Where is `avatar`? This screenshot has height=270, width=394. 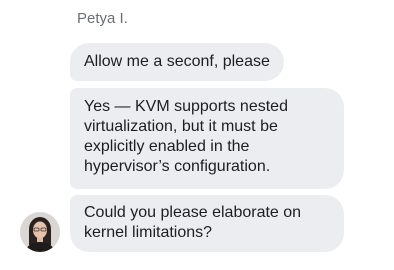
avatar is located at coordinates (40, 232).